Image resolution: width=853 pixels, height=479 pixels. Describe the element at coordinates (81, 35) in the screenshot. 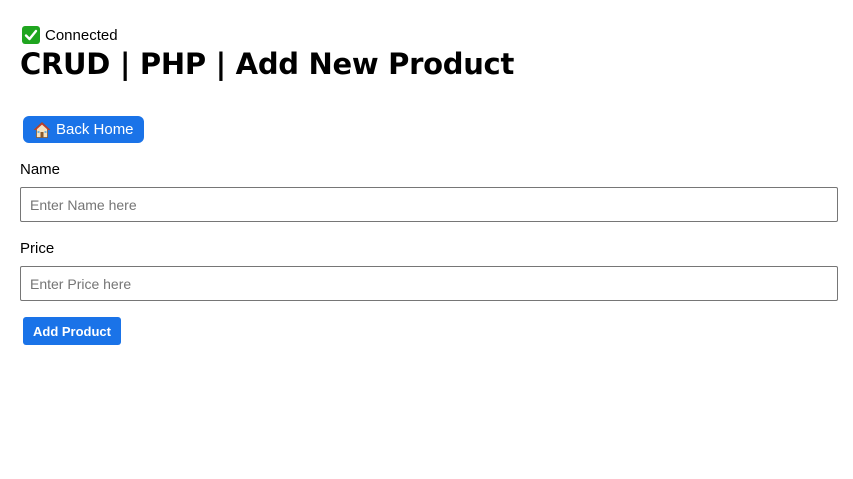

I see `connection-status-text: Connected` at that location.